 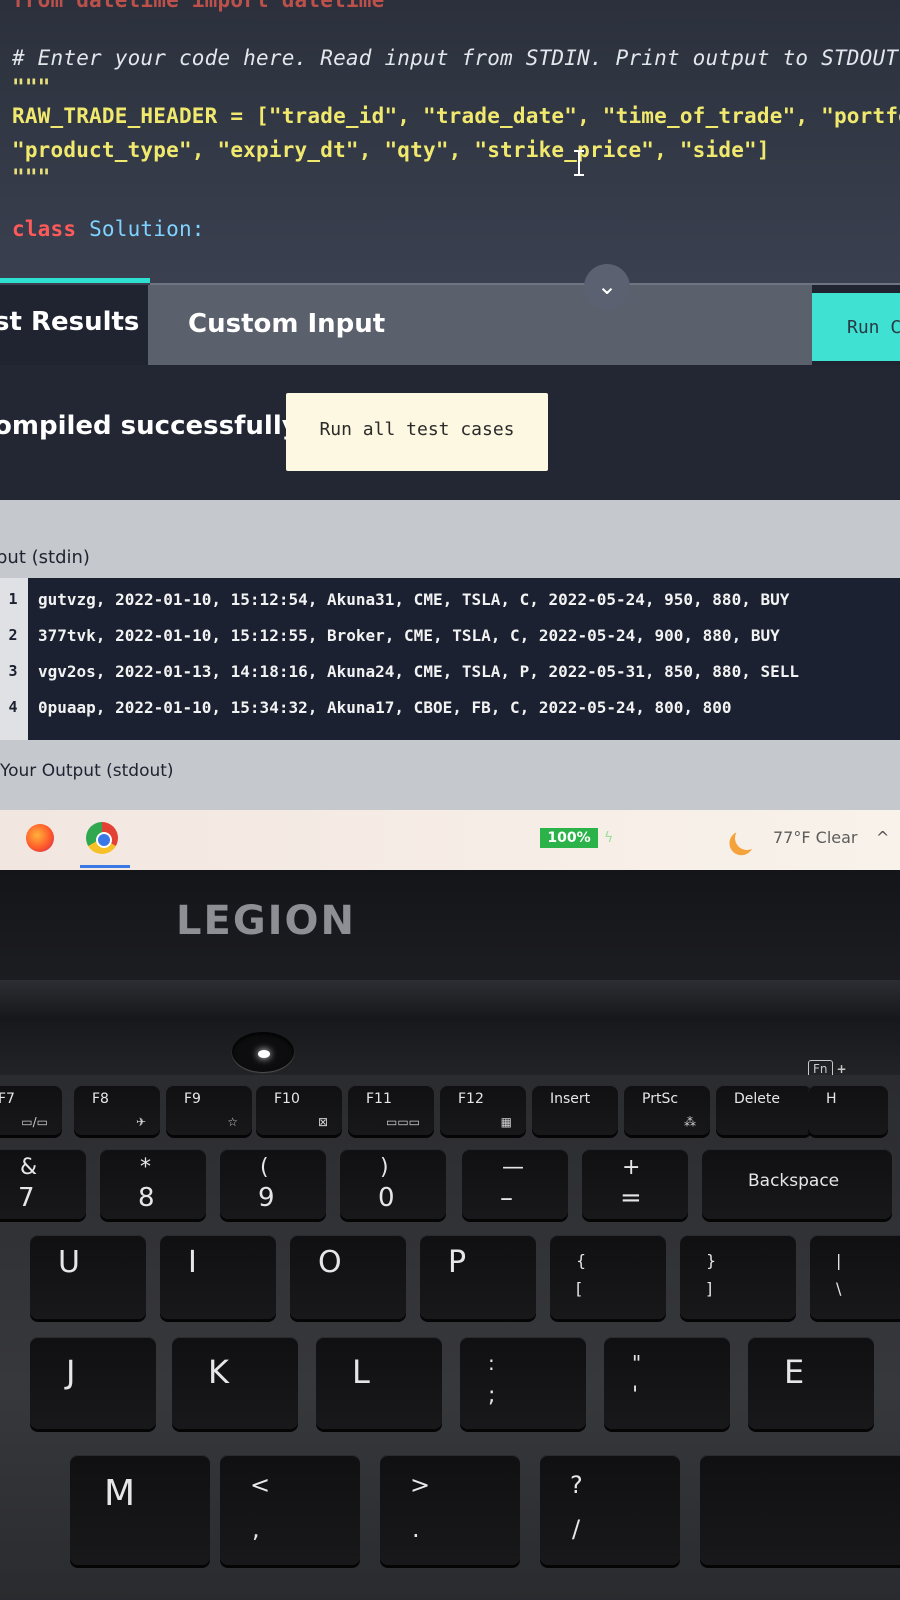 What do you see at coordinates (800, 1510) in the screenshot?
I see `shift-key` at bounding box center [800, 1510].